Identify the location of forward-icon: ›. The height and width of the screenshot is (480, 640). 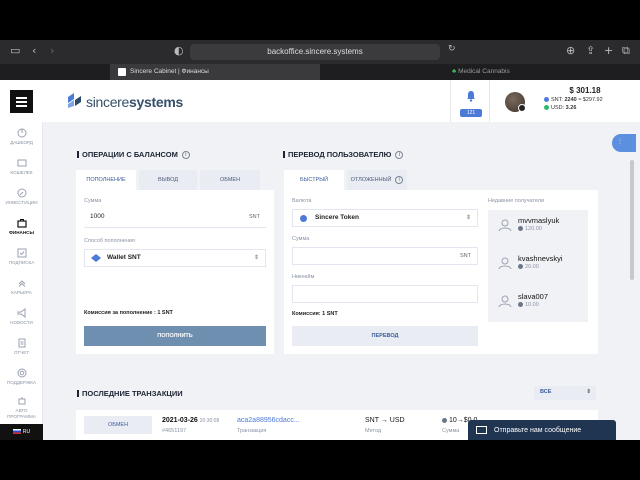
(52, 50).